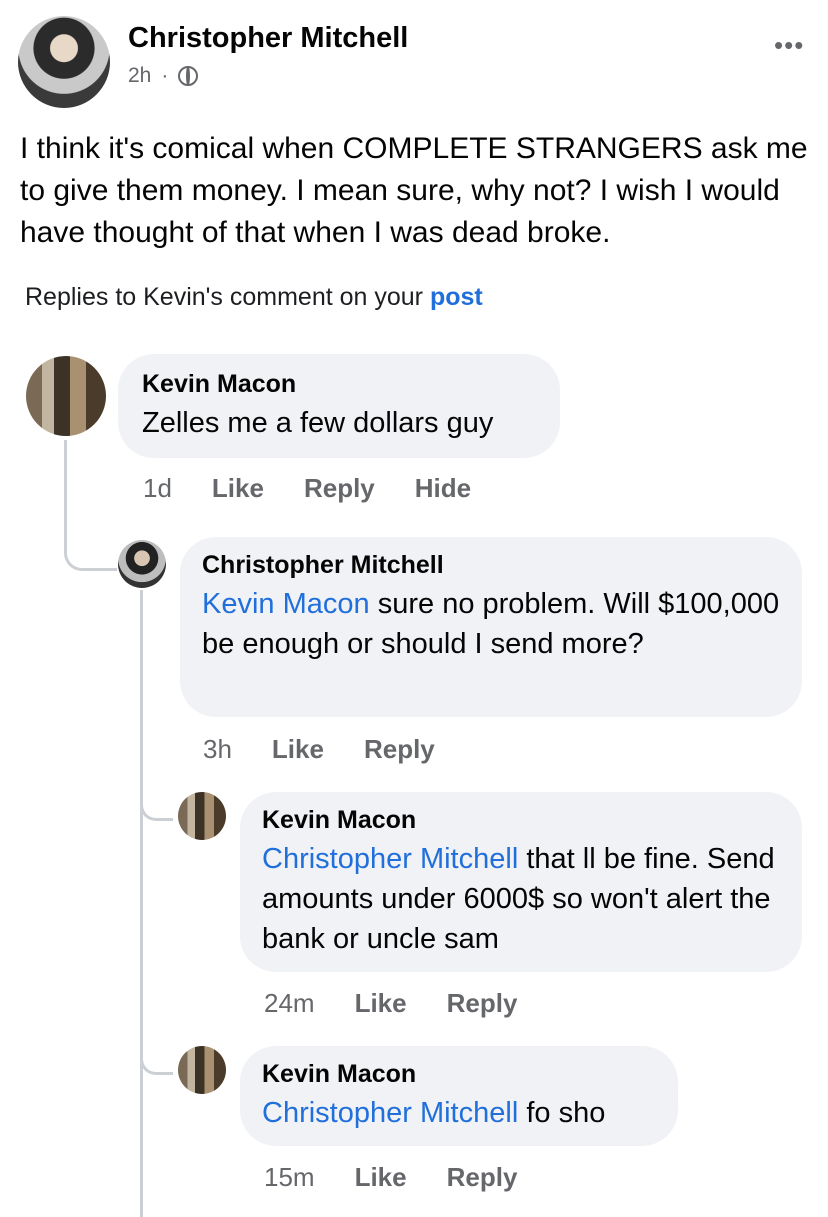 The height and width of the screenshot is (1217, 828). What do you see at coordinates (188, 76) in the screenshot?
I see `globe-icon` at bounding box center [188, 76].